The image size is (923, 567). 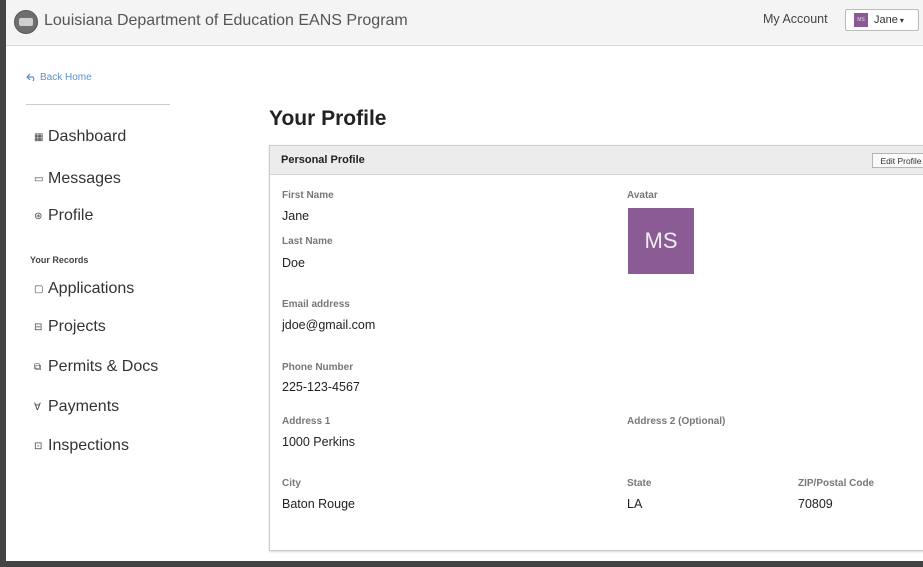 I want to click on avatar-label: Avatar, so click(x=642, y=195).